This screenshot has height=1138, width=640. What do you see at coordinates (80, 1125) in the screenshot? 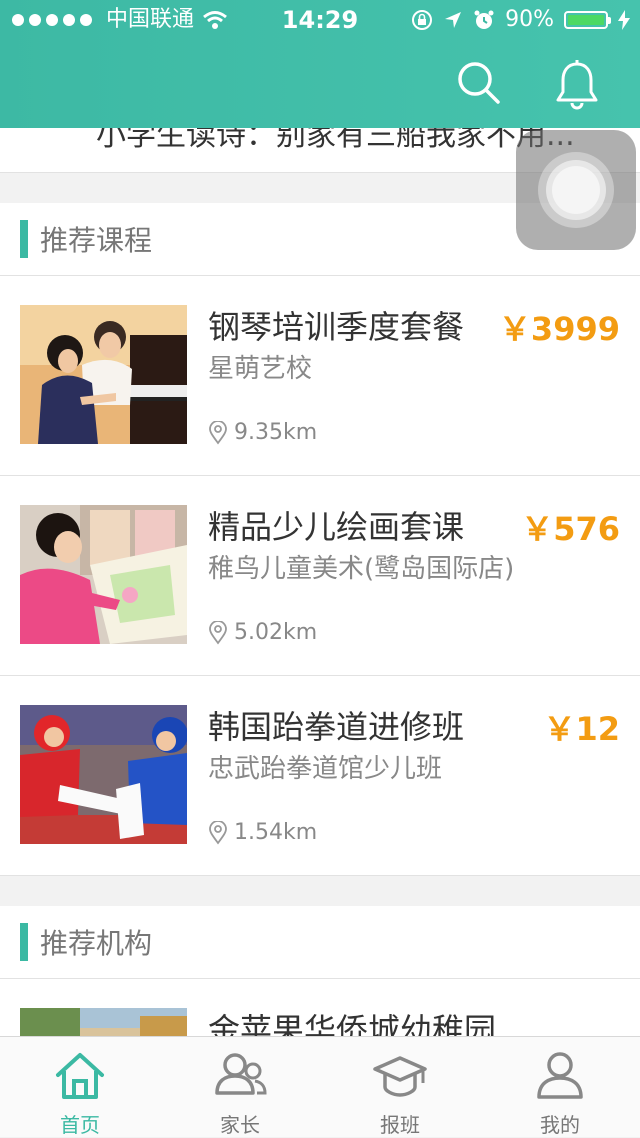
I see `tab-label: 首页` at bounding box center [80, 1125].